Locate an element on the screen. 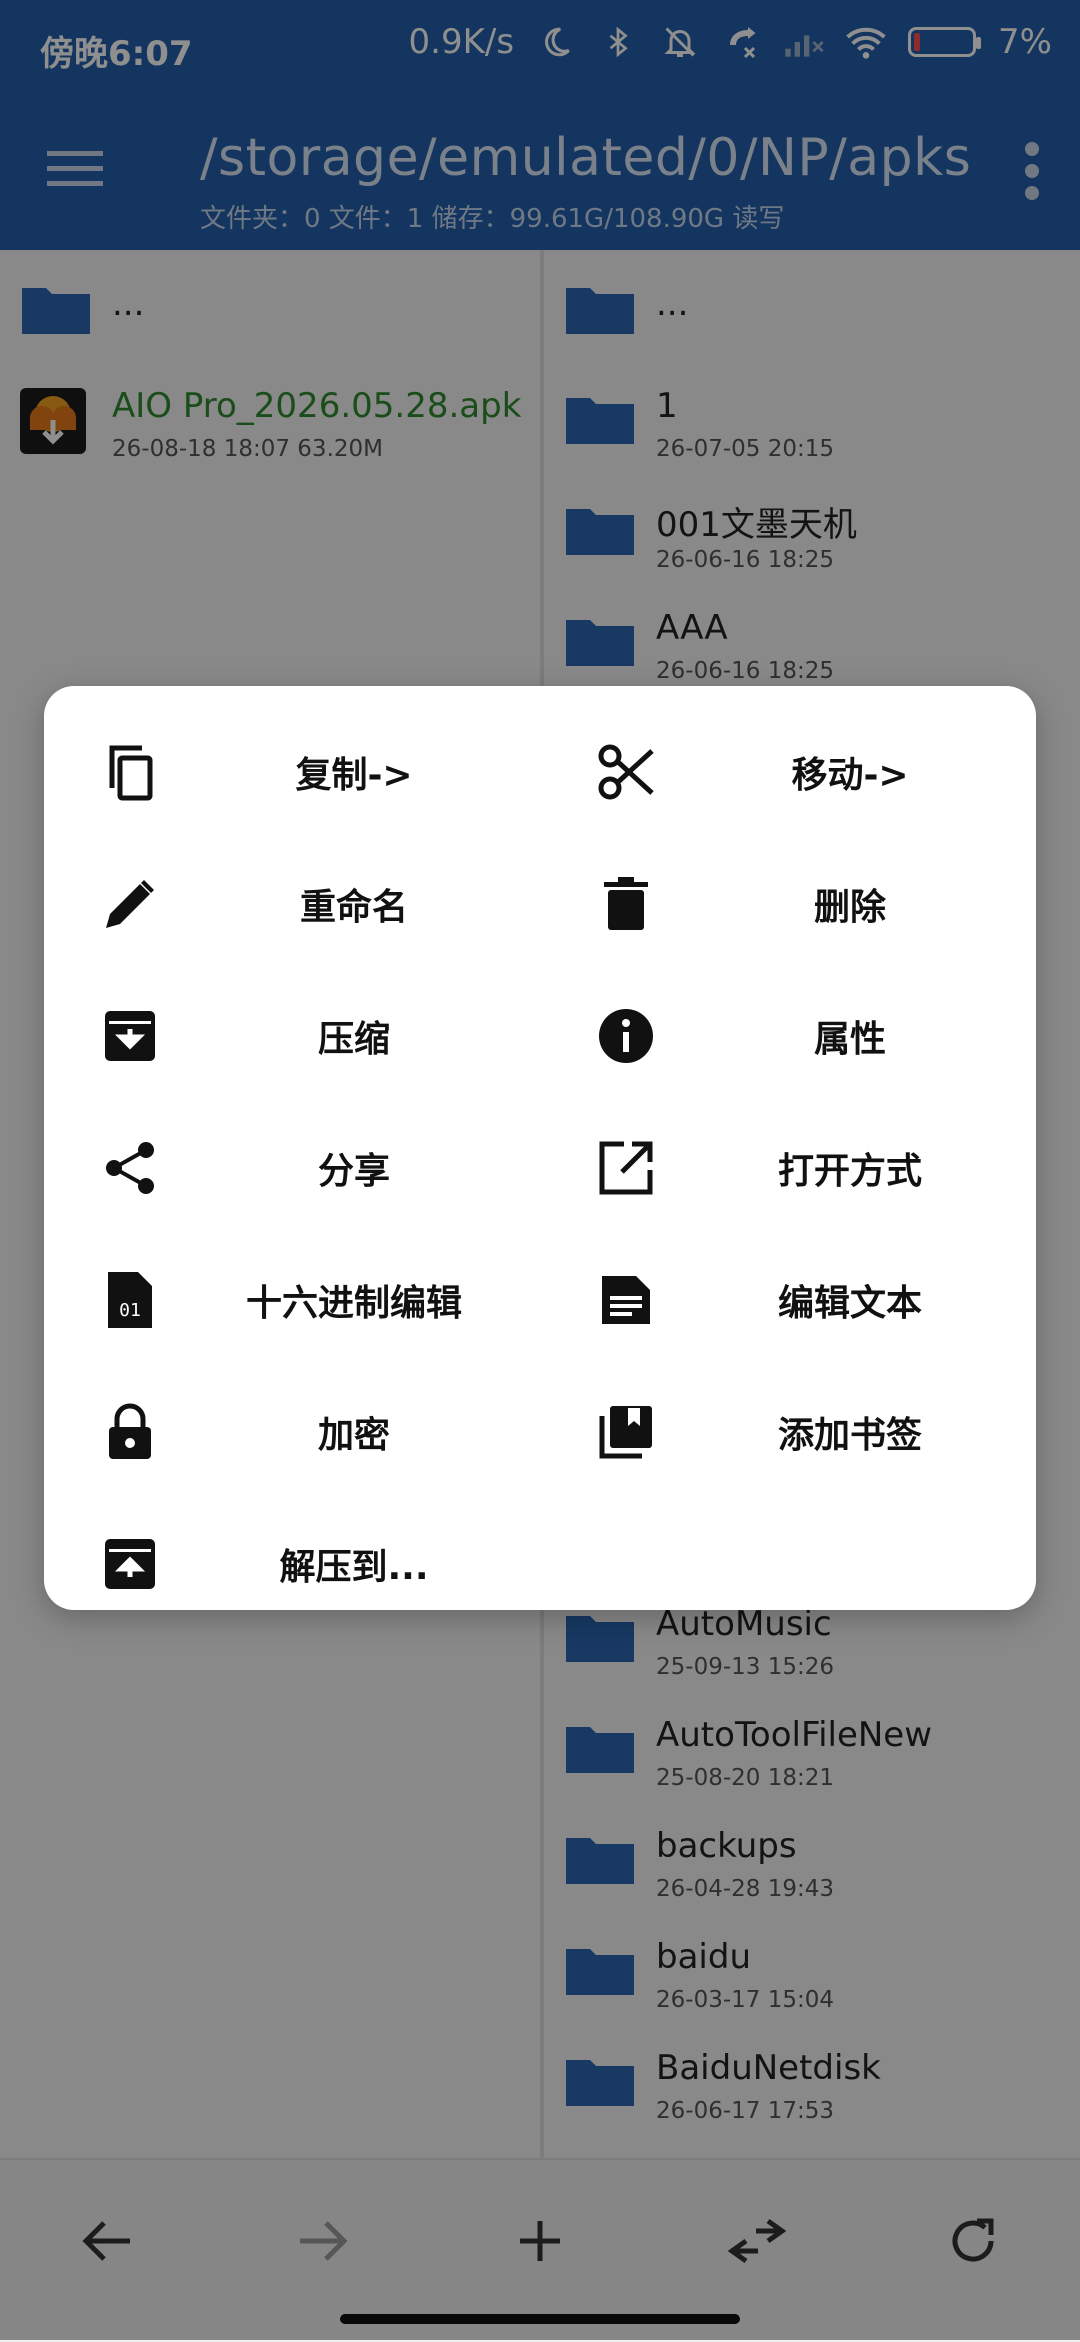  menu-item-label: 重命名 is located at coordinates (353, 907).